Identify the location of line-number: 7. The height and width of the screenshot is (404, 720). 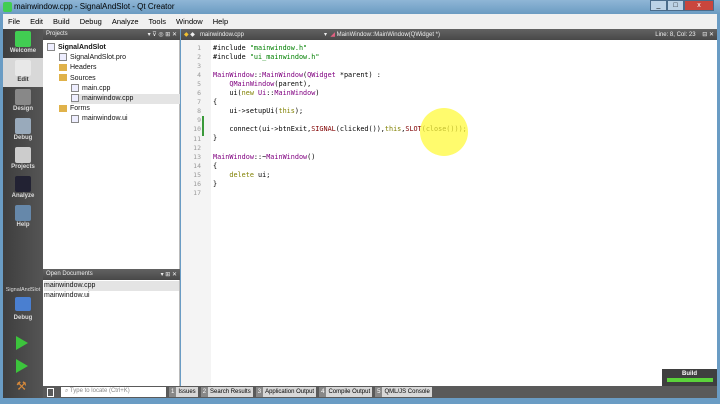
(199, 102).